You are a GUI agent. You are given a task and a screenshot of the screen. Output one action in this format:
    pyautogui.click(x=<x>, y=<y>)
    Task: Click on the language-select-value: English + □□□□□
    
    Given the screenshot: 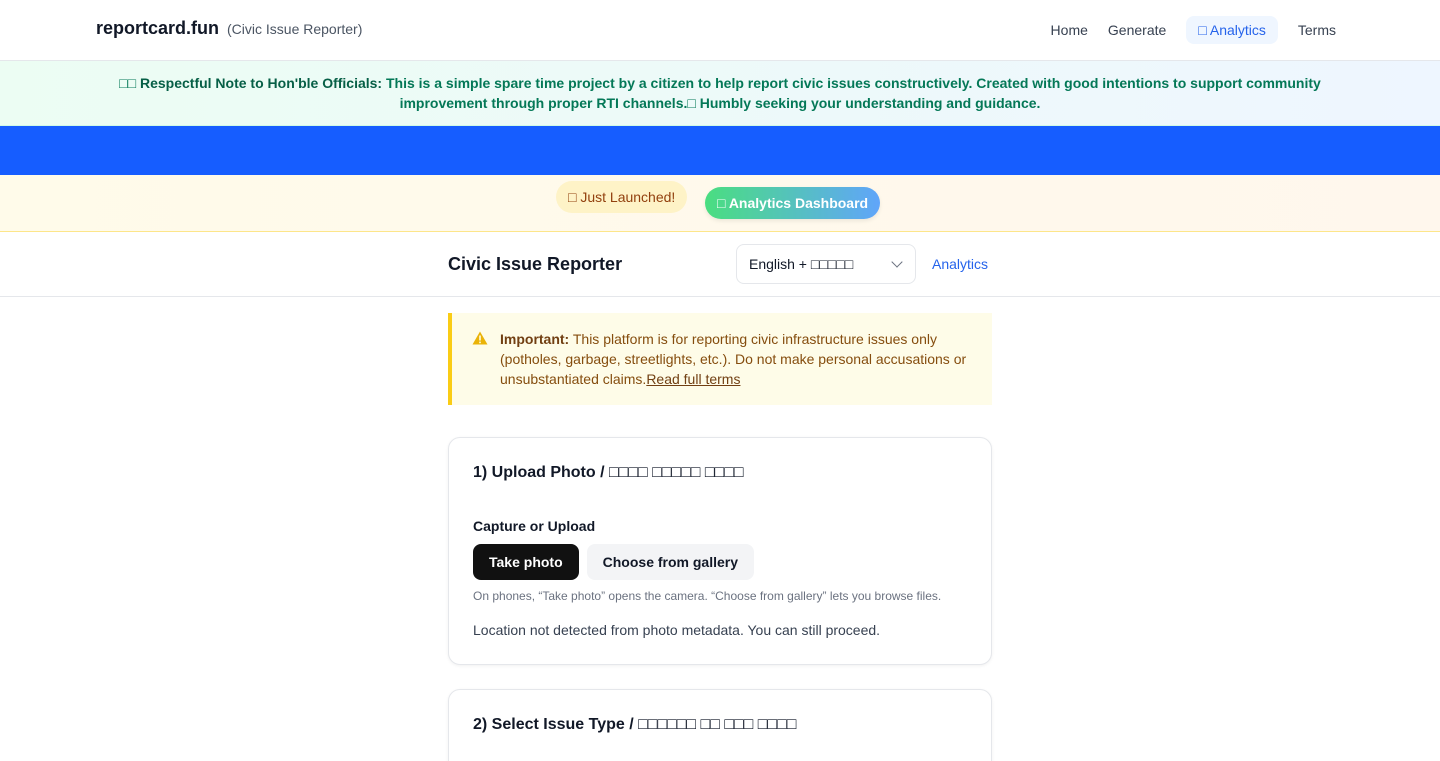 What is the action you would take?
    pyautogui.click(x=801, y=264)
    